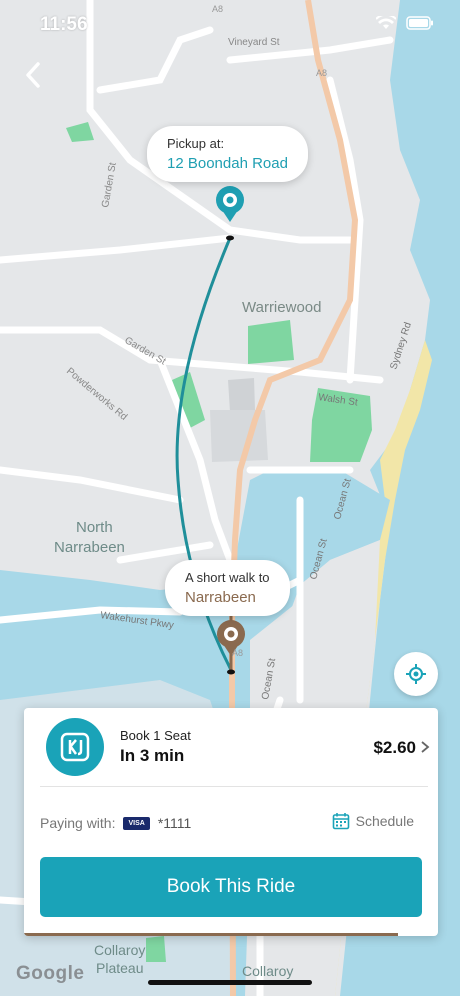 The image size is (460, 996). Describe the element at coordinates (386, 22) in the screenshot. I see `wifi-icon` at that location.